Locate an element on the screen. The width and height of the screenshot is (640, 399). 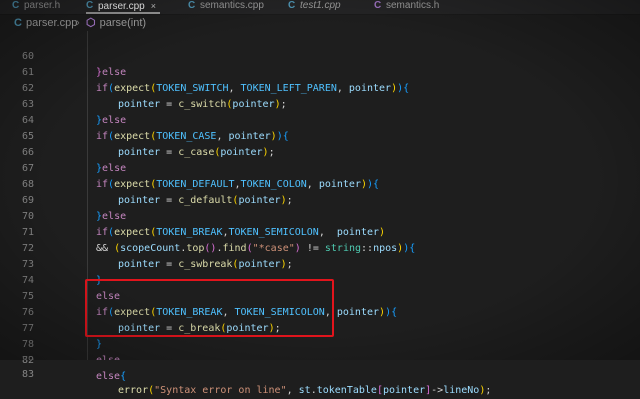
code-line: 72 pointer = c_swbreak(pointer); is located at coordinates (320, 247).